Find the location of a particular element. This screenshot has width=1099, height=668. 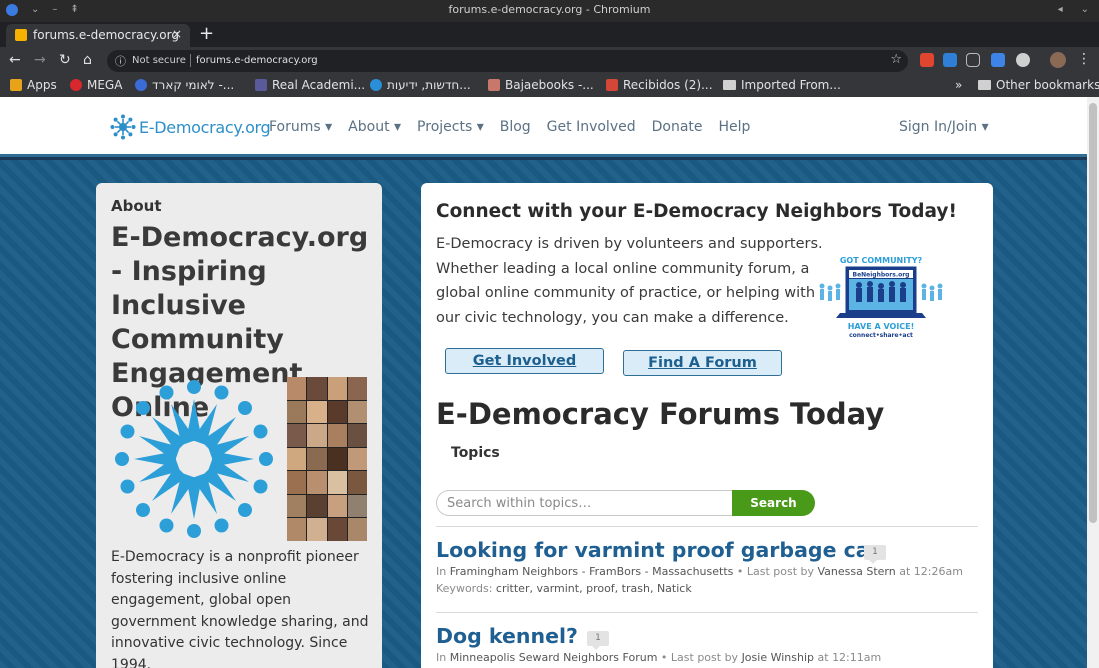

topic-time: 12:11am is located at coordinates (857, 657).